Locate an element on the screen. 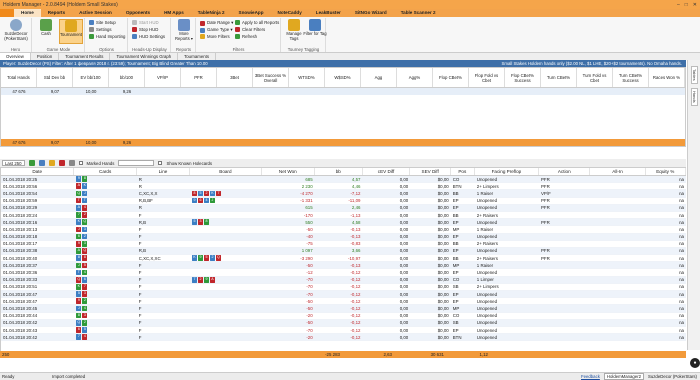 The image size is (700, 380). stats-header-cell: WTSD% is located at coordinates (307, 77).